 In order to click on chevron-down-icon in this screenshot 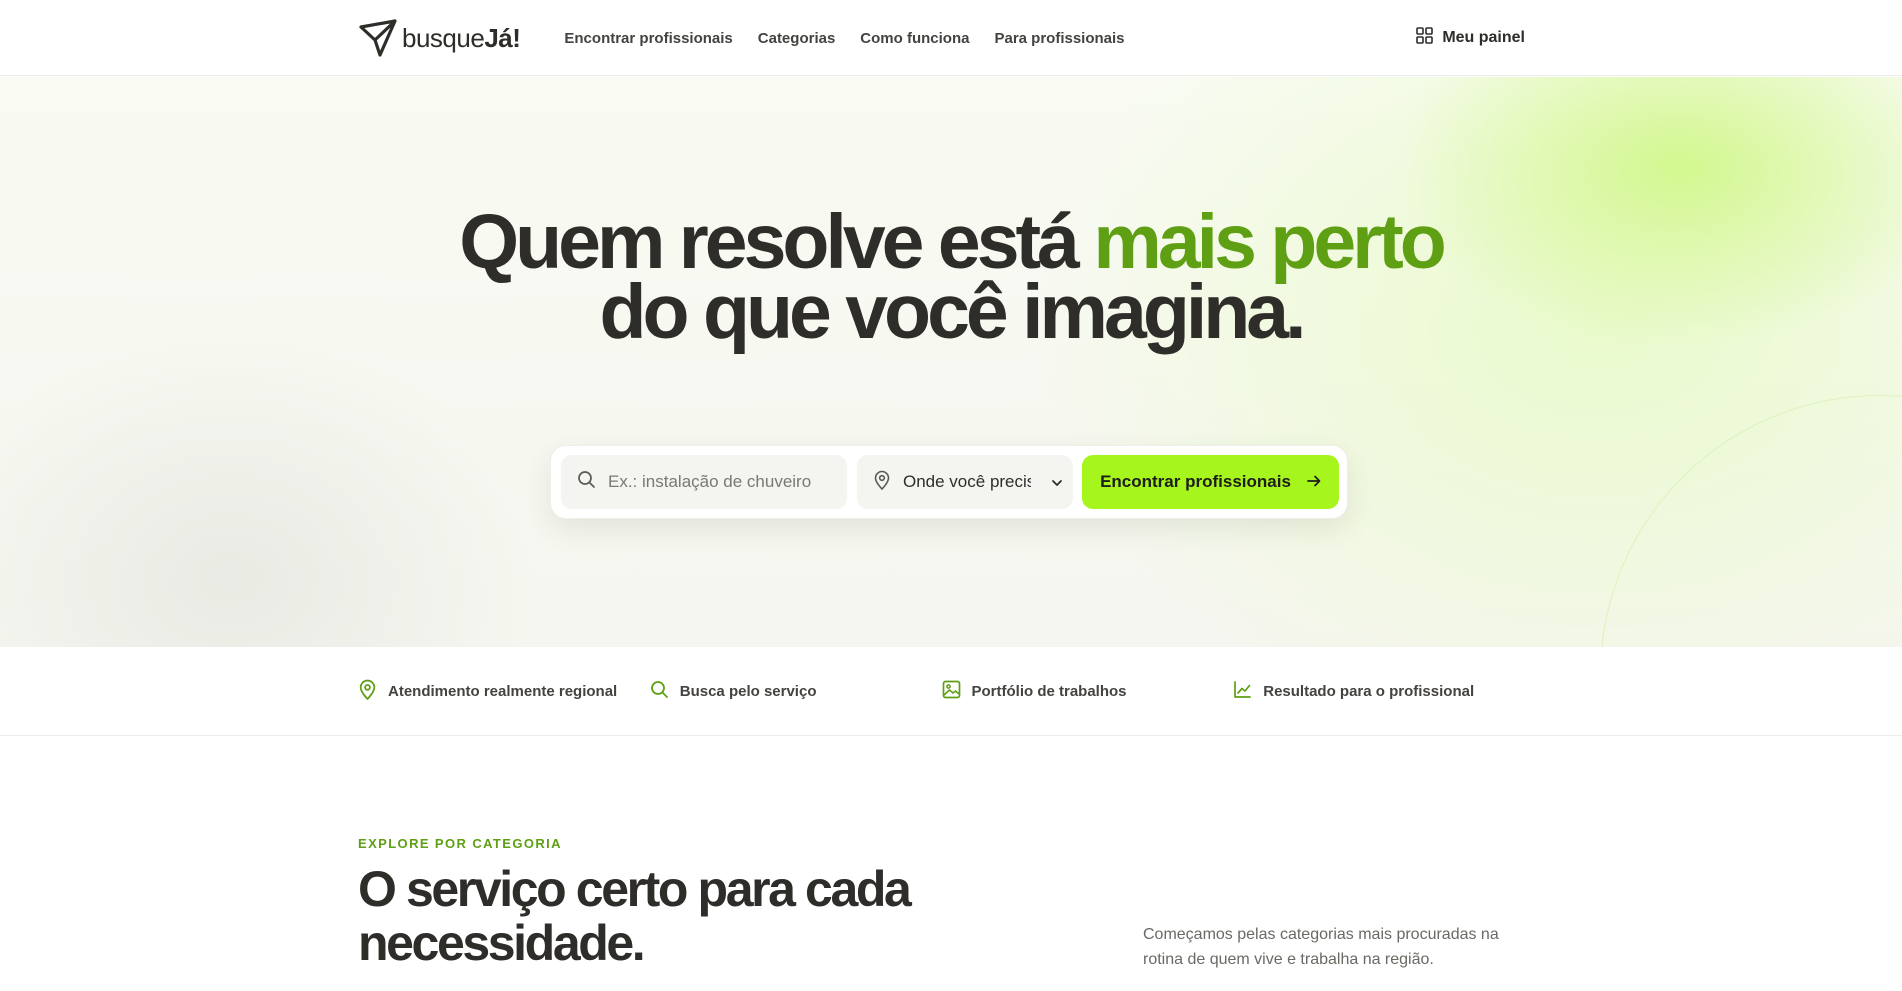, I will do `click(1057, 485)`.